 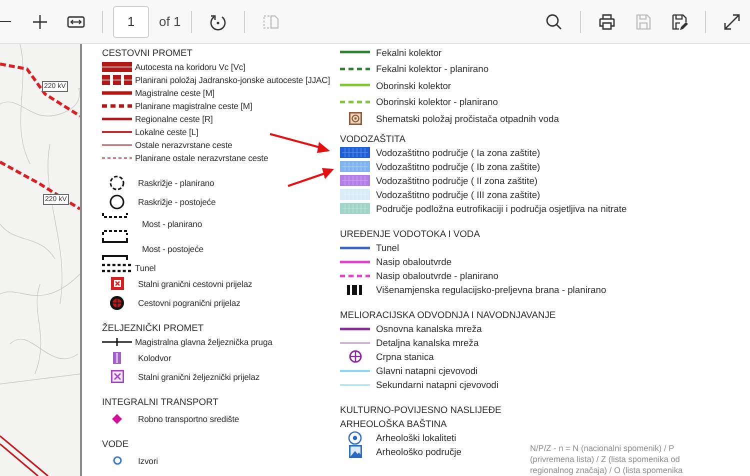 I want to click on legend-label: Magistralne ceste [M], so click(x=175, y=93).